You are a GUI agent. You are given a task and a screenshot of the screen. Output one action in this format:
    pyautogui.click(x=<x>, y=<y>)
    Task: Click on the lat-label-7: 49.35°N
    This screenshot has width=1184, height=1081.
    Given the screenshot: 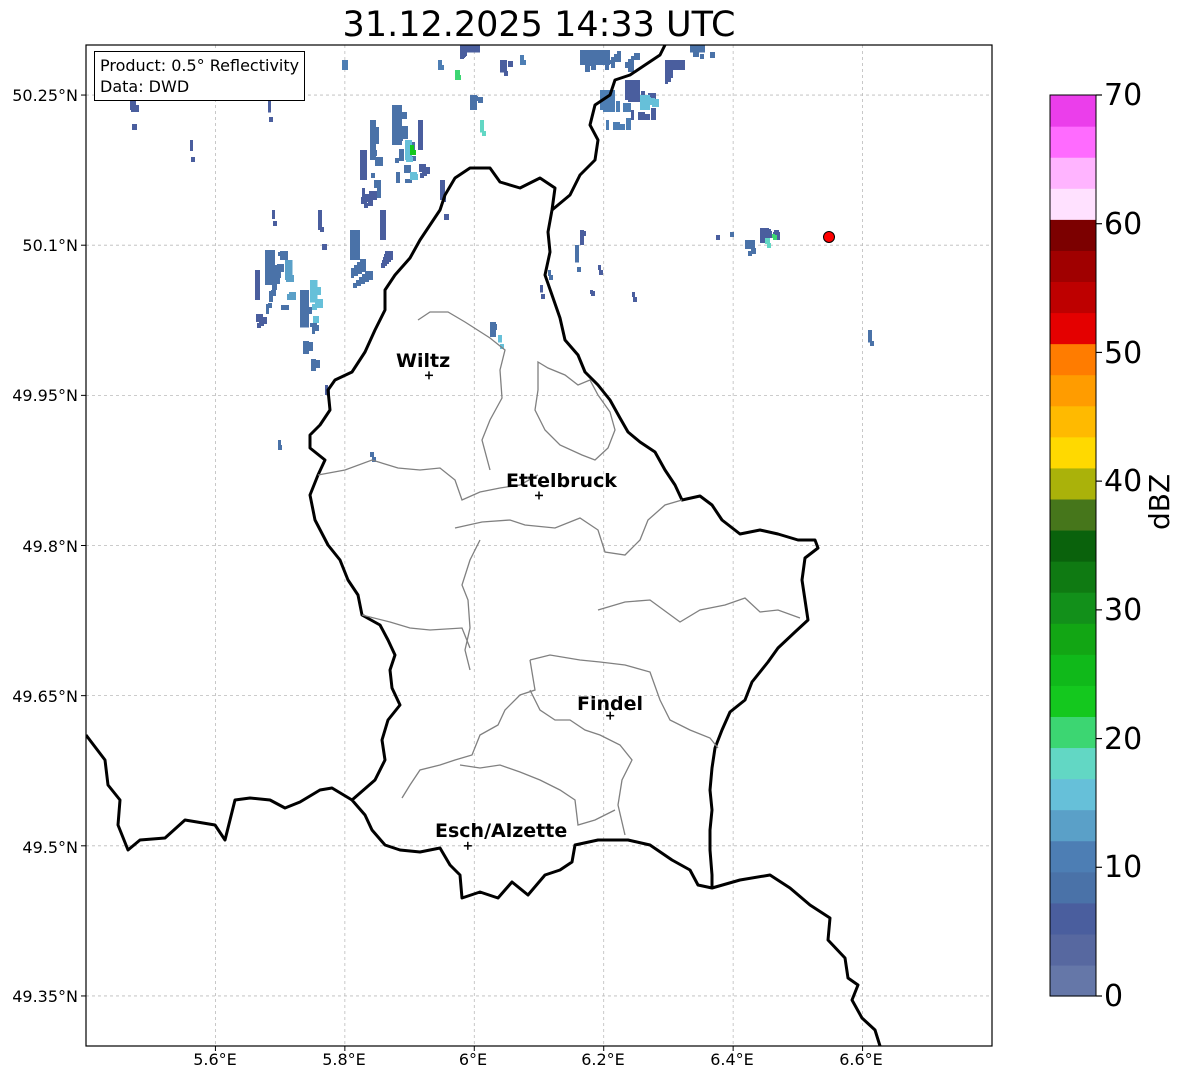 What is the action you would take?
    pyautogui.click(x=45, y=996)
    